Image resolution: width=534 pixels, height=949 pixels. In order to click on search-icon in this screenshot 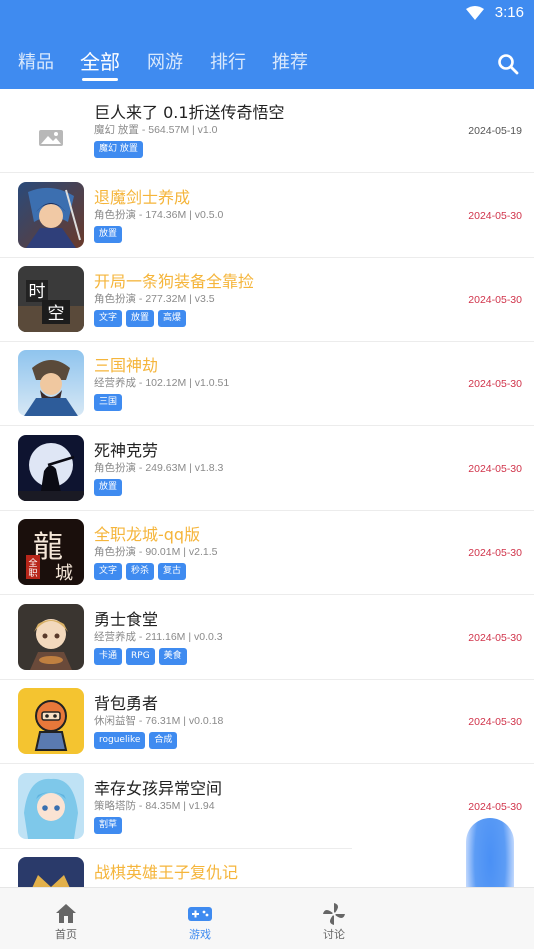, I will do `click(508, 64)`.